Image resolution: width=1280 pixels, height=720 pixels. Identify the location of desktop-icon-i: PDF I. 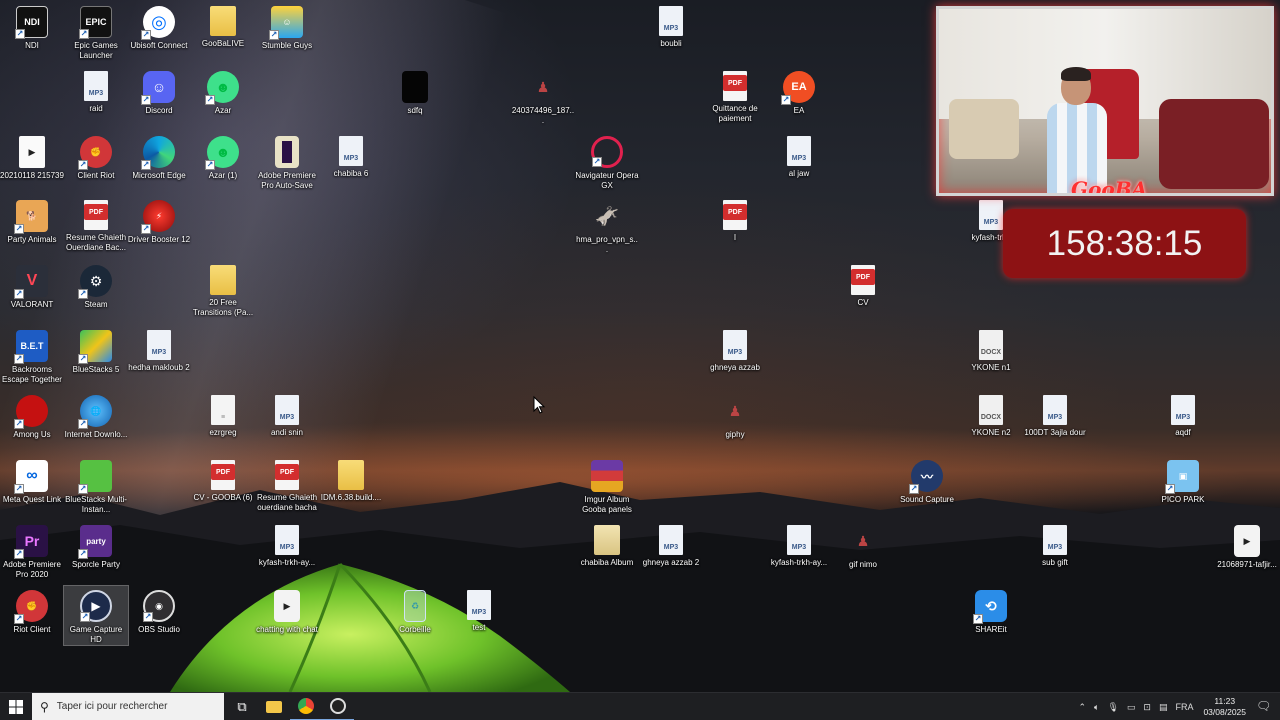
(735, 219).